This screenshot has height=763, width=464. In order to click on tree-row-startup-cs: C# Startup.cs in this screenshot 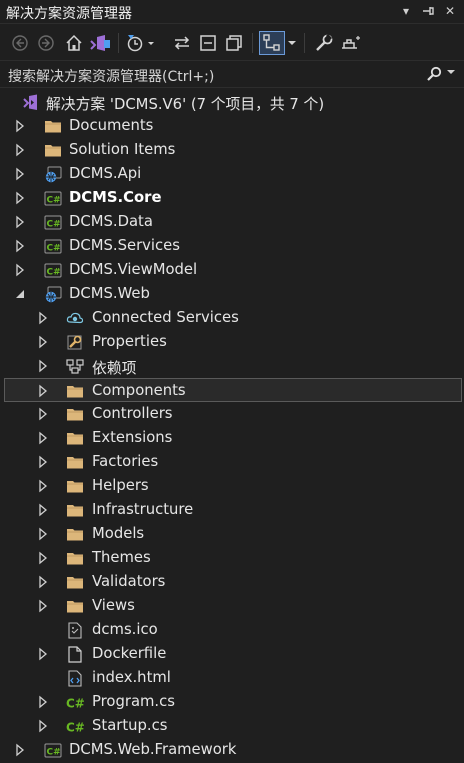, I will do `click(232, 726)`.